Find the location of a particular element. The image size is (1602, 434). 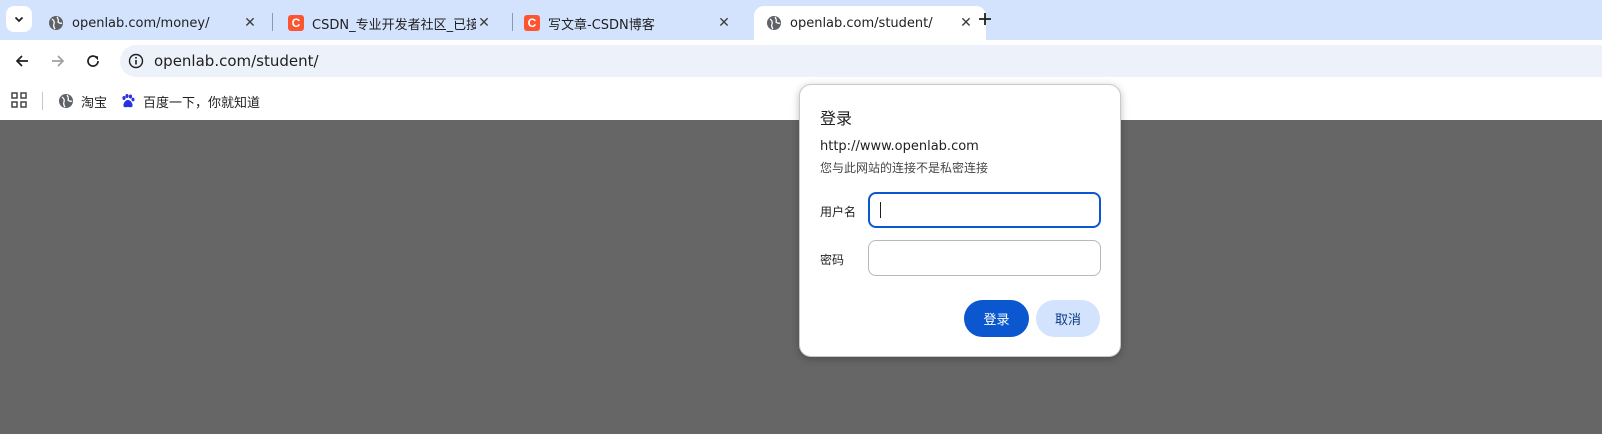

dialog-warning: 您与此网站的连接不是私密连接 is located at coordinates (904, 168).